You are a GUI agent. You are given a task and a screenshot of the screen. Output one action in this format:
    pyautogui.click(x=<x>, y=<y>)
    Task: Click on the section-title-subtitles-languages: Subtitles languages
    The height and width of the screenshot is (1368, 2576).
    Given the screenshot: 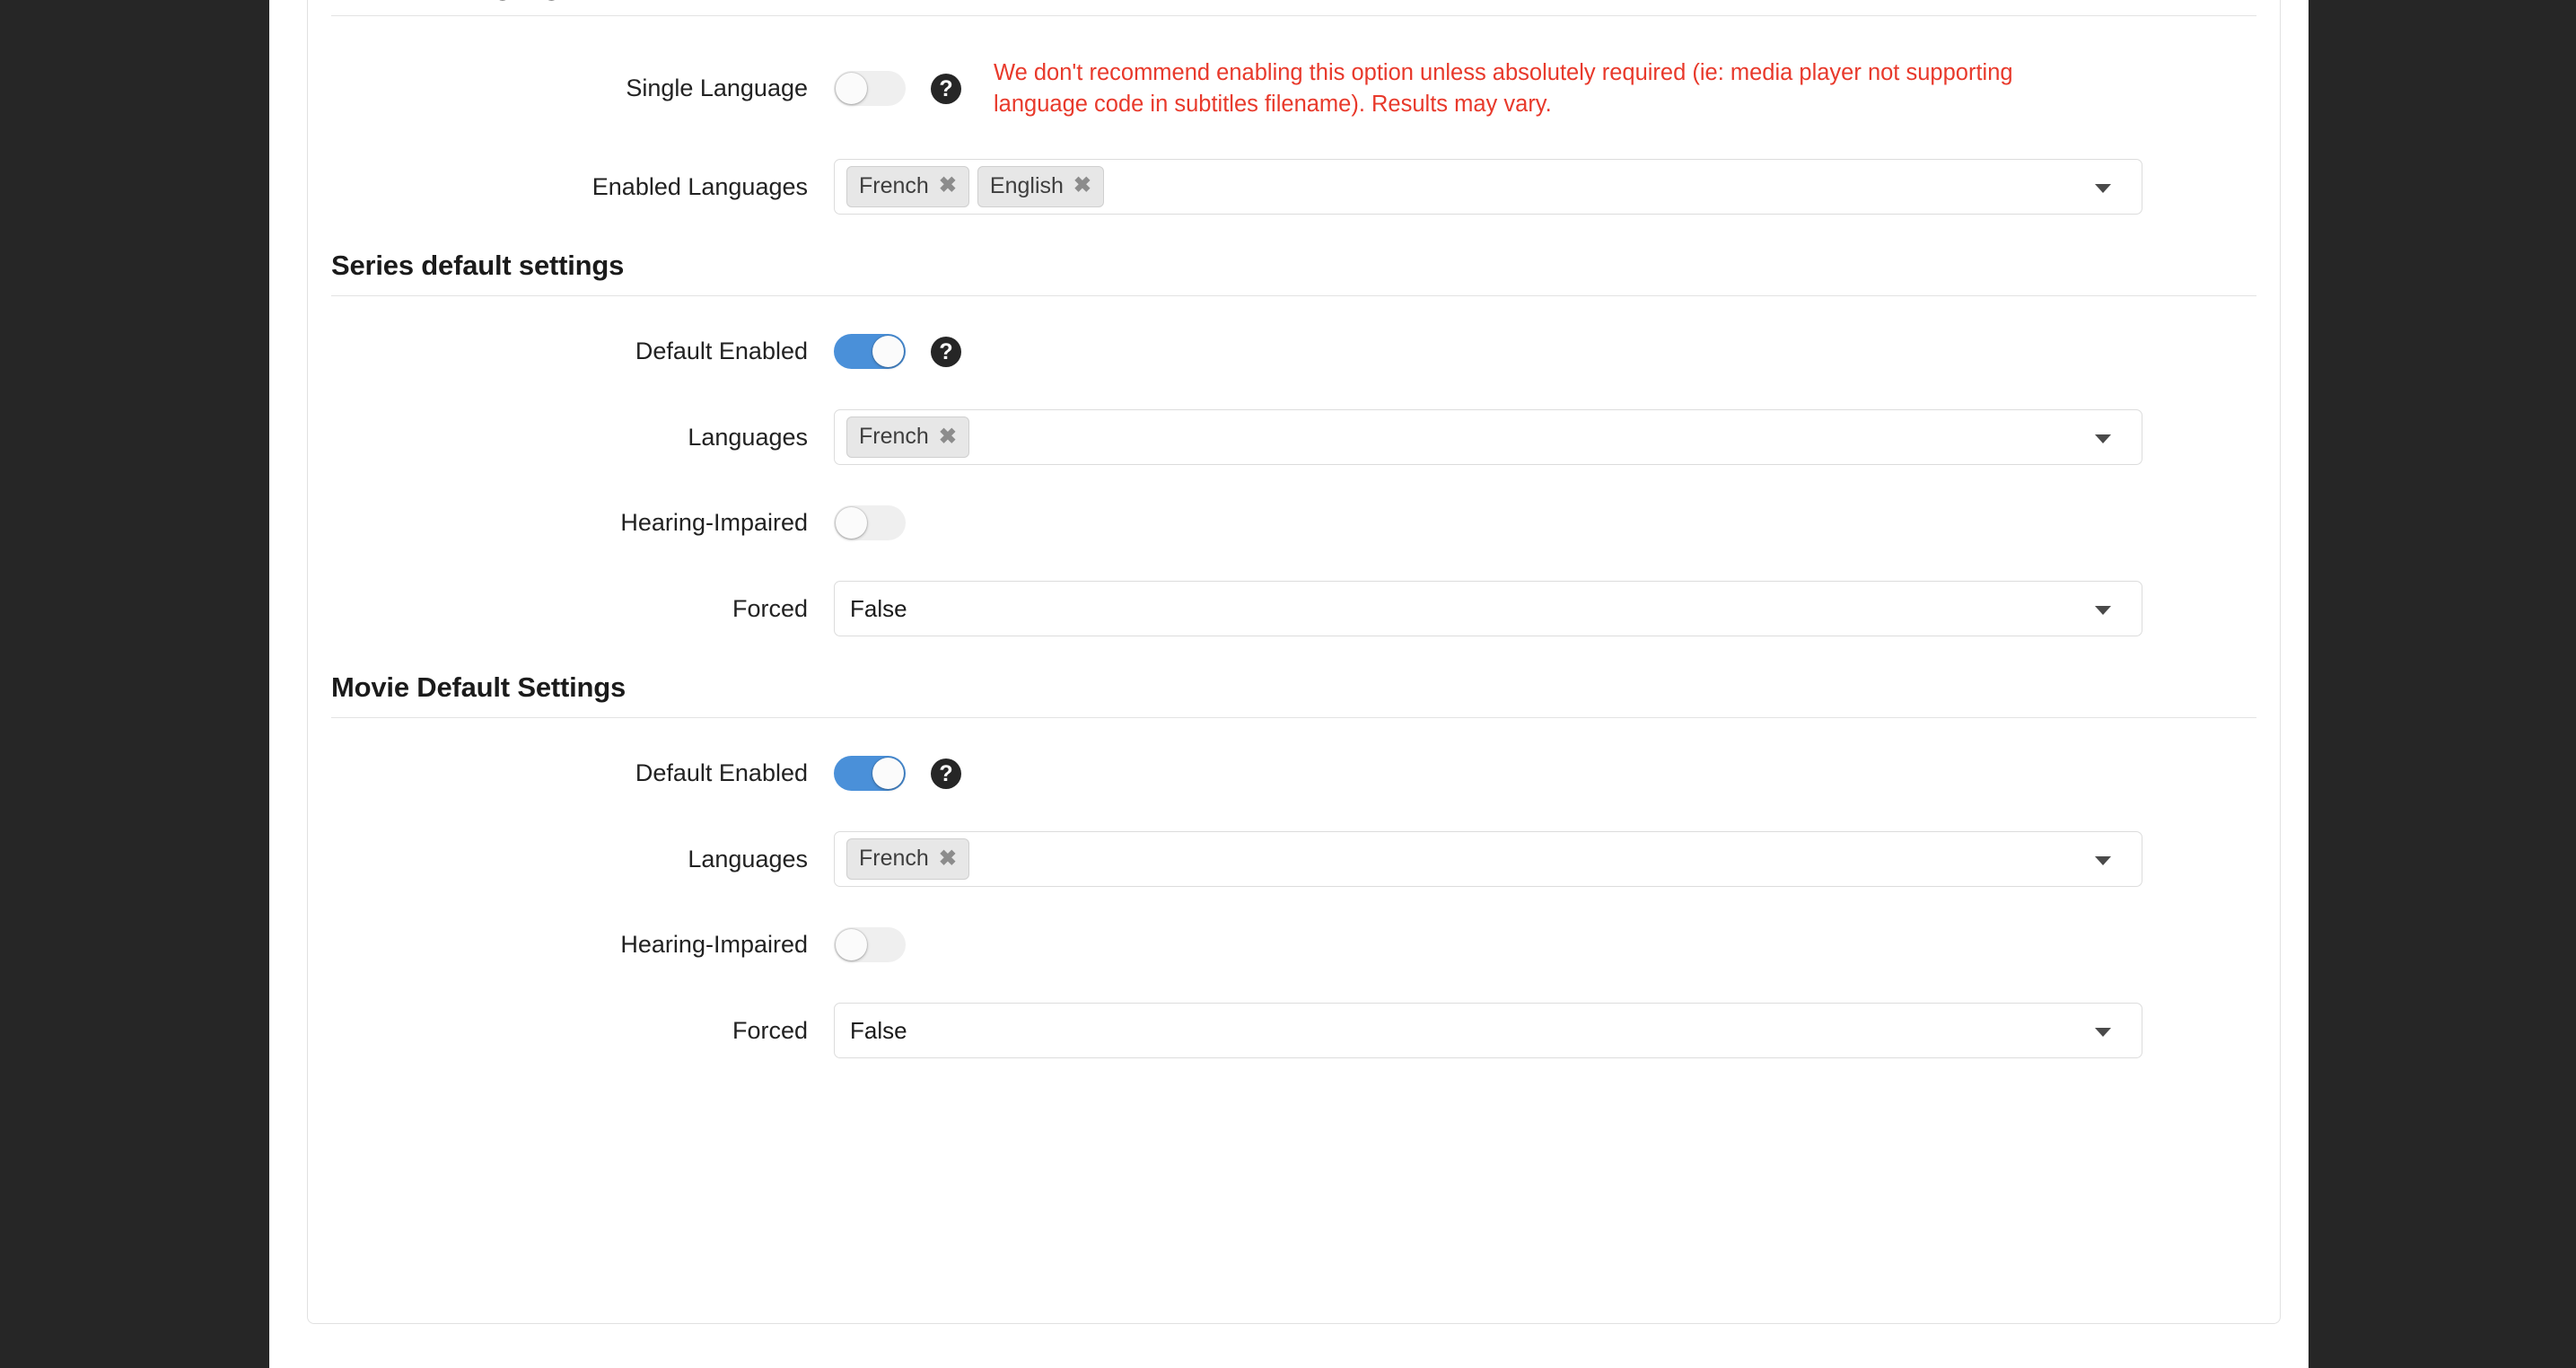 What is the action you would take?
    pyautogui.click(x=1293, y=7)
    